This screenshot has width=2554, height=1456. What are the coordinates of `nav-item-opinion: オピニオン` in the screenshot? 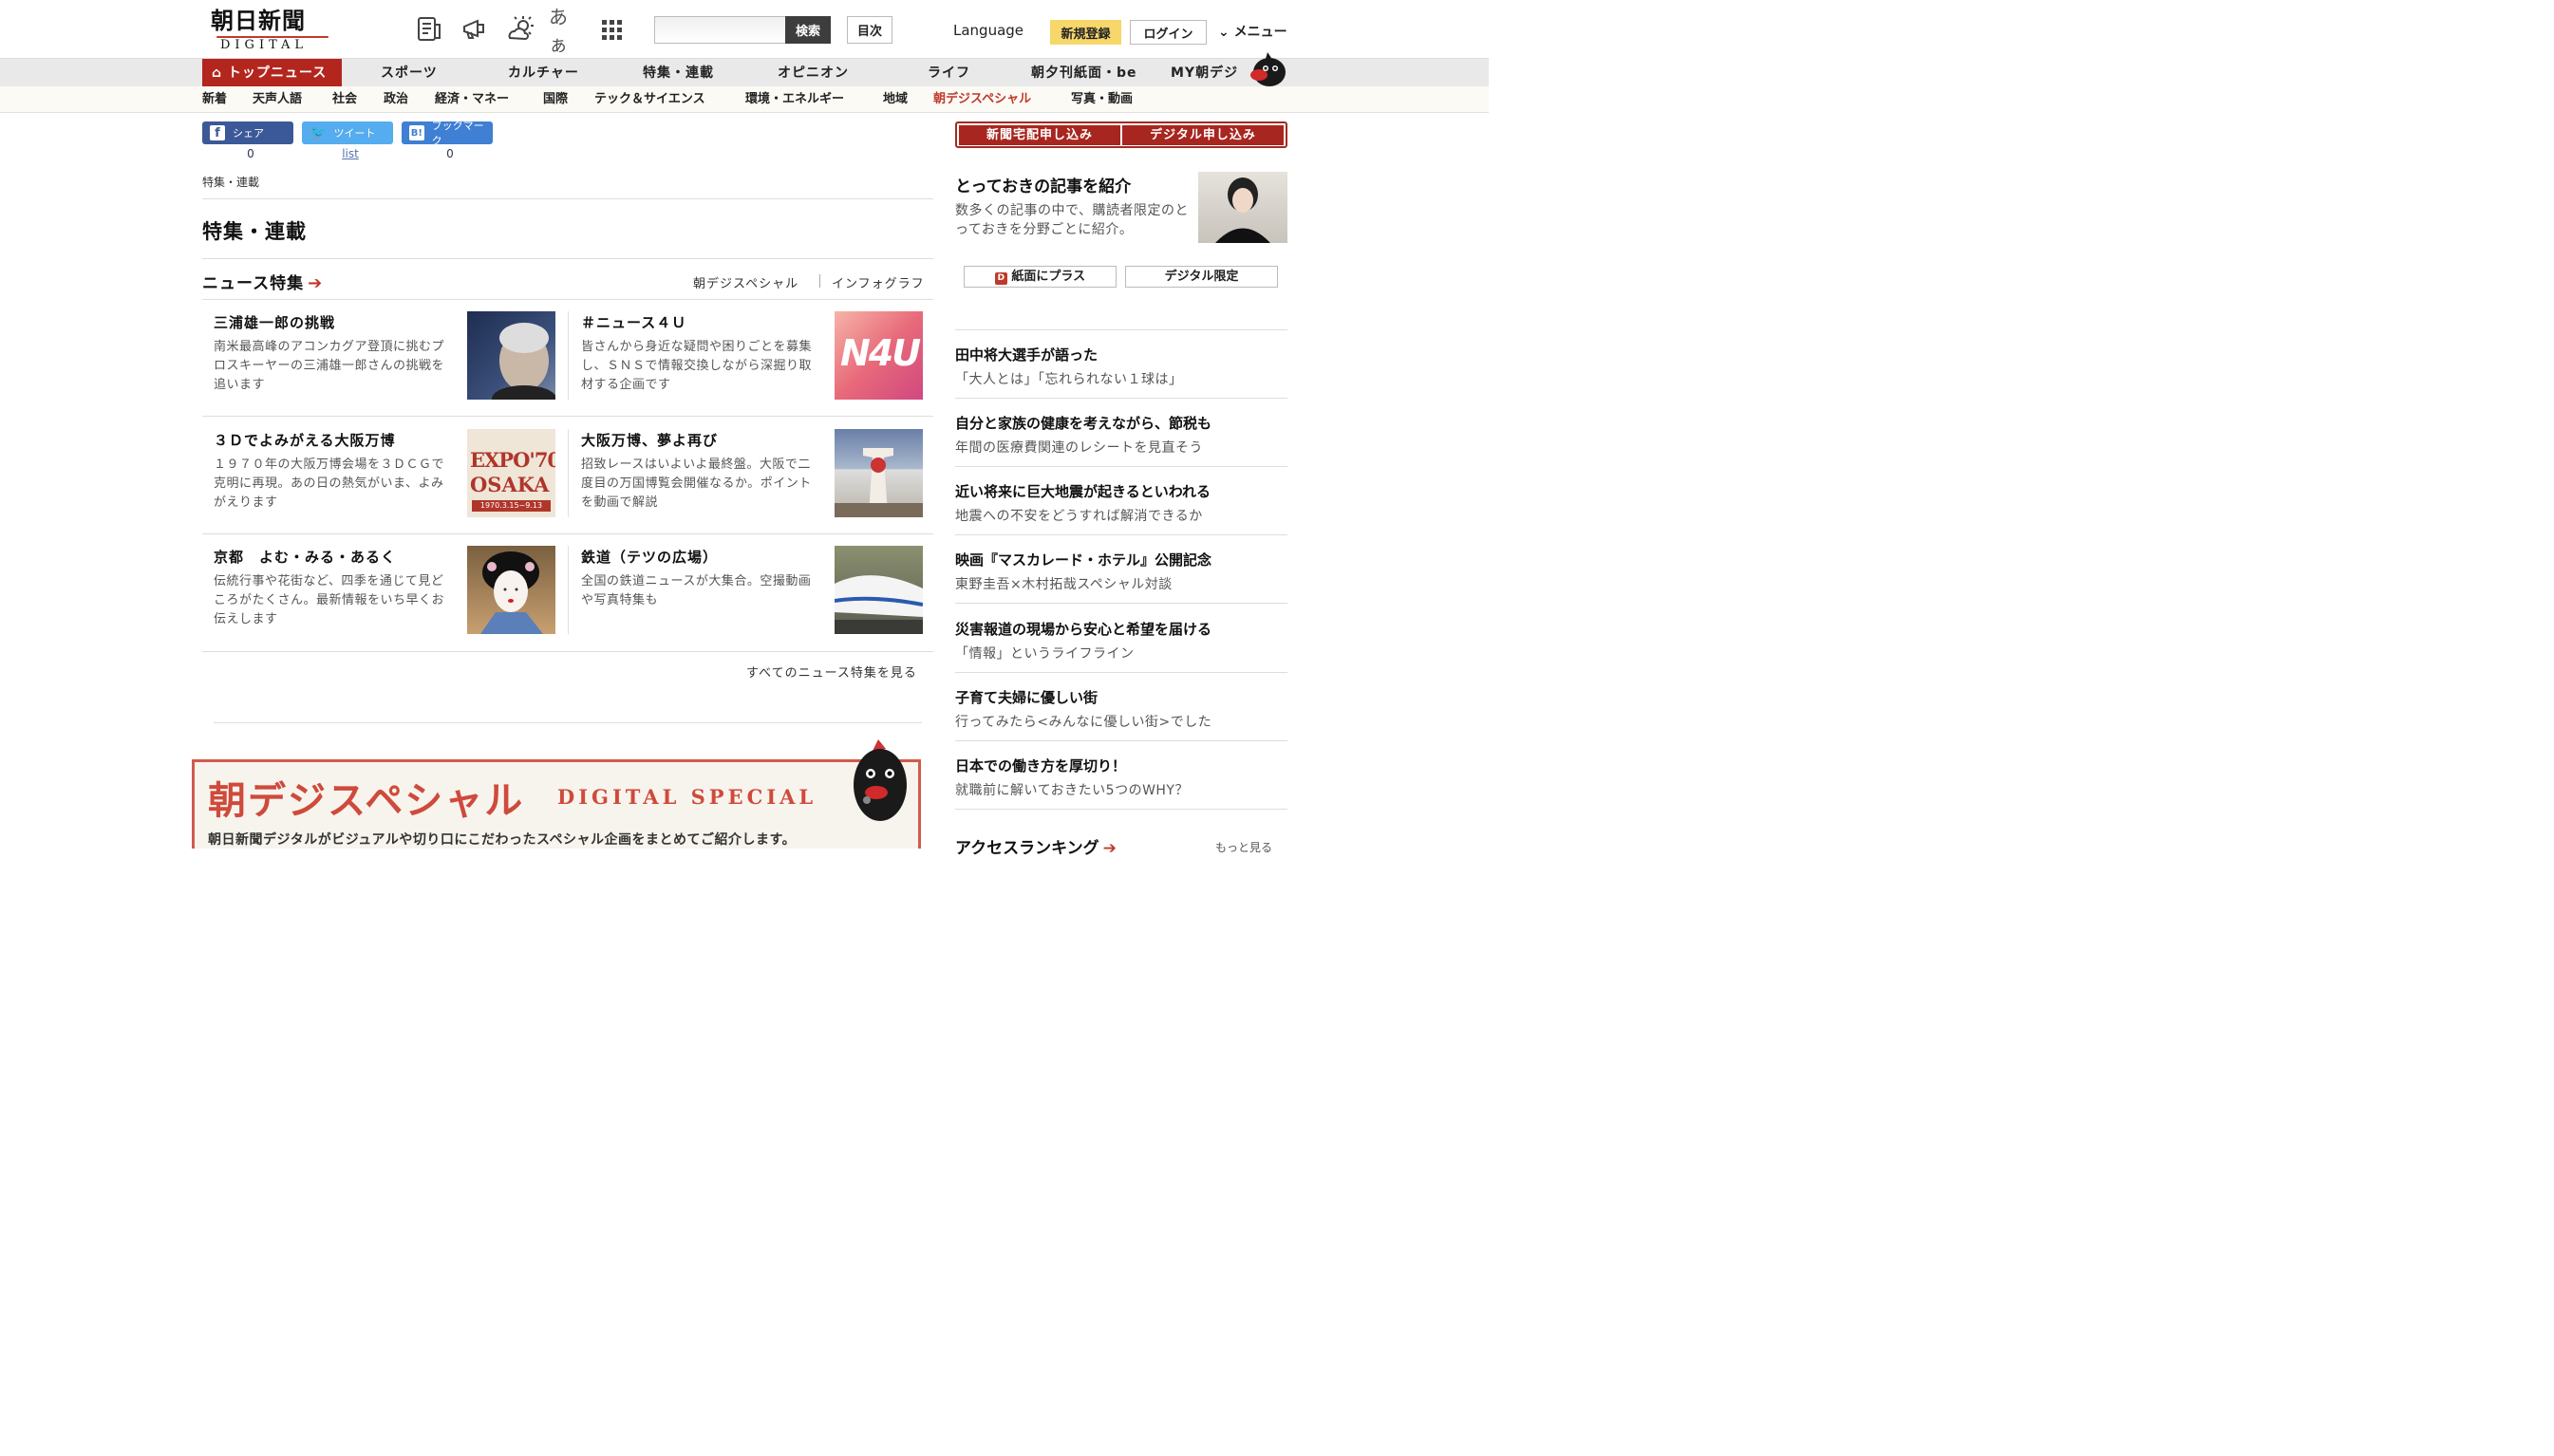 It's located at (813, 73).